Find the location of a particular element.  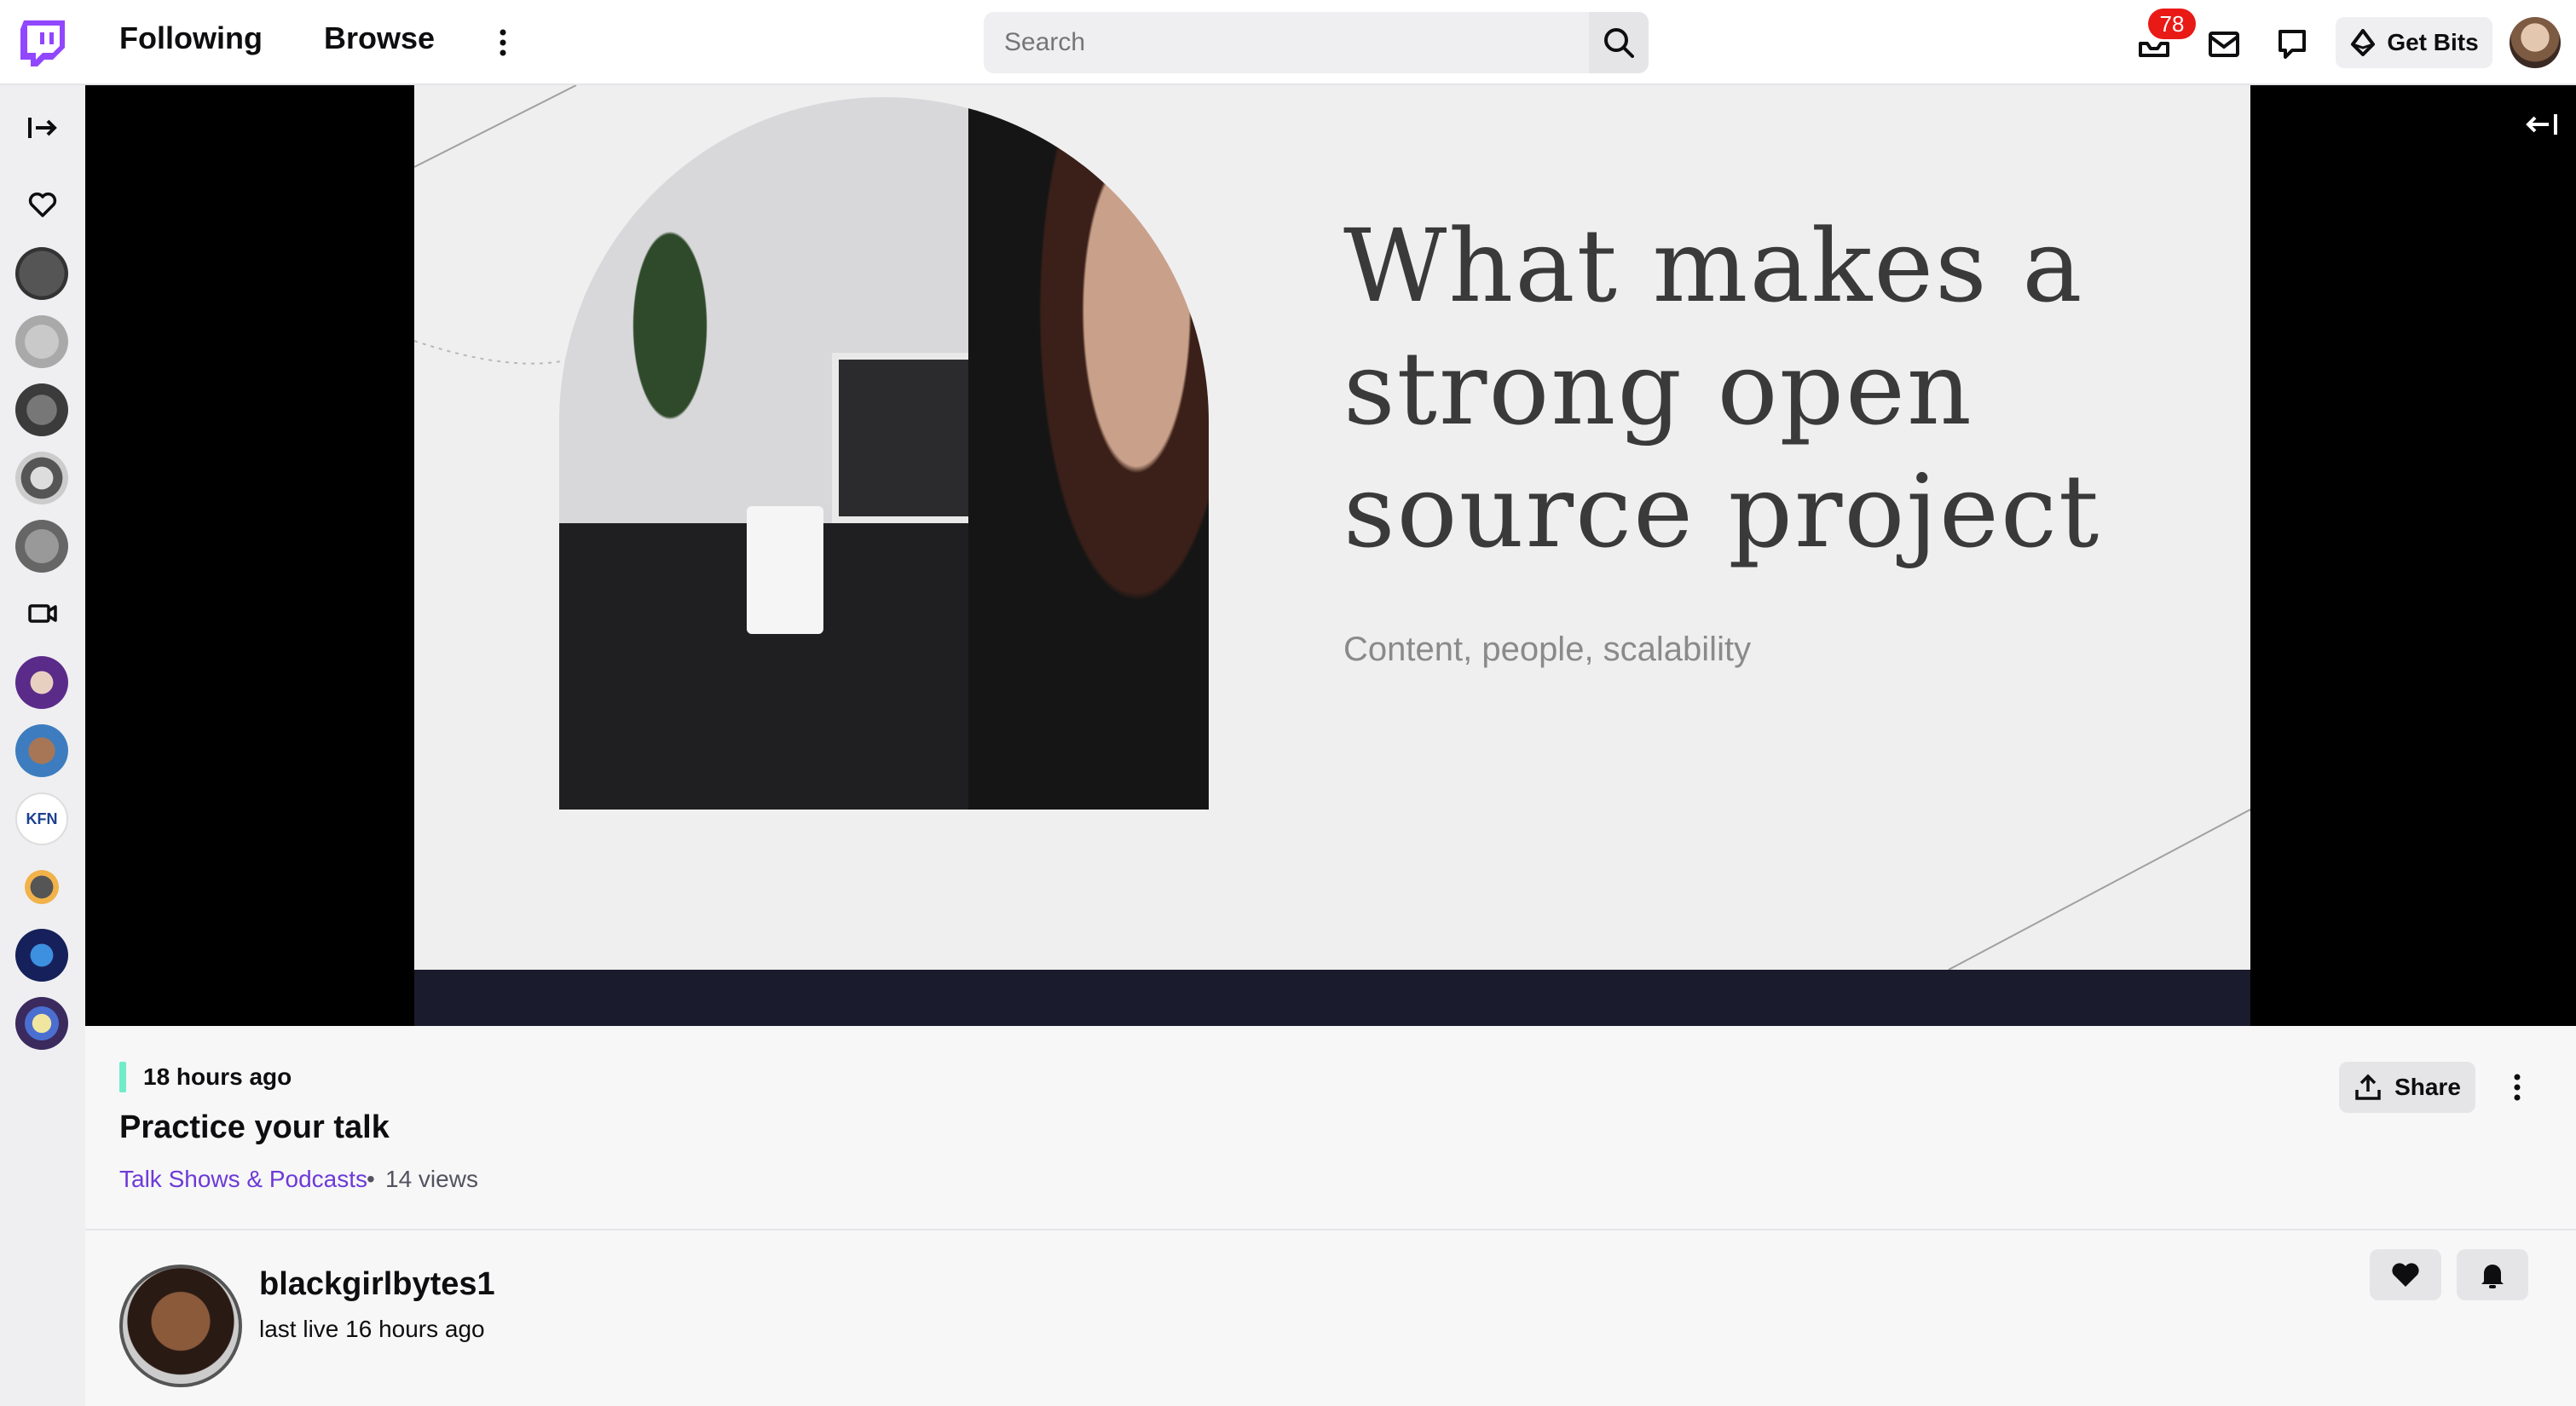

expand-arrow-icon is located at coordinates (42, 128).